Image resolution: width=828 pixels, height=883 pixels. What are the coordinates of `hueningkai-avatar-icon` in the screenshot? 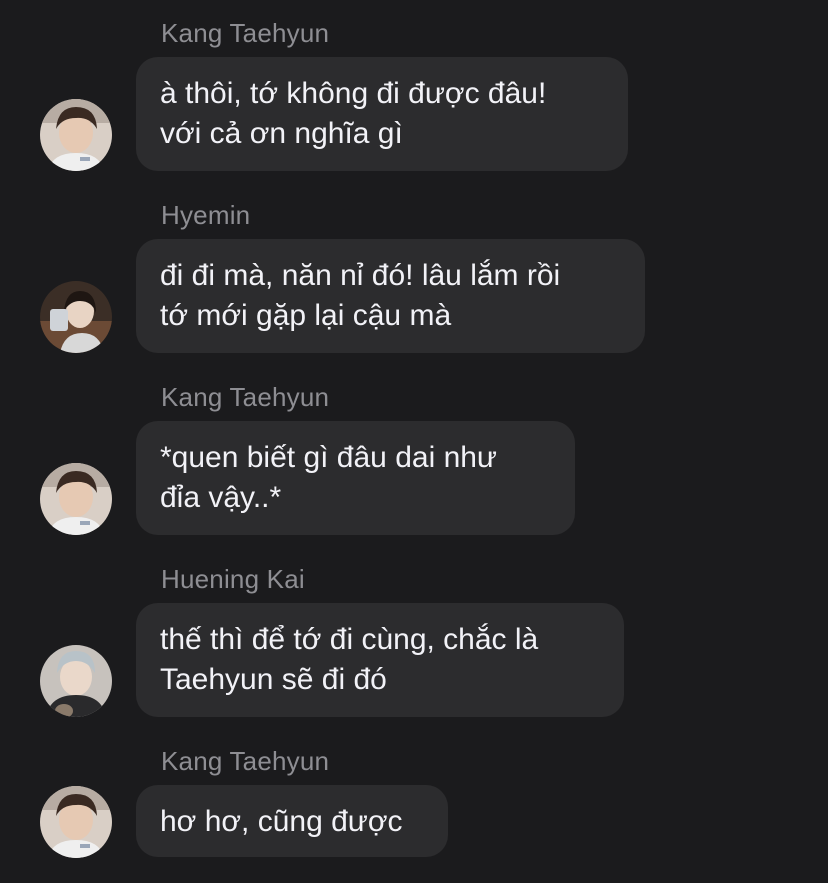 It's located at (76, 681).